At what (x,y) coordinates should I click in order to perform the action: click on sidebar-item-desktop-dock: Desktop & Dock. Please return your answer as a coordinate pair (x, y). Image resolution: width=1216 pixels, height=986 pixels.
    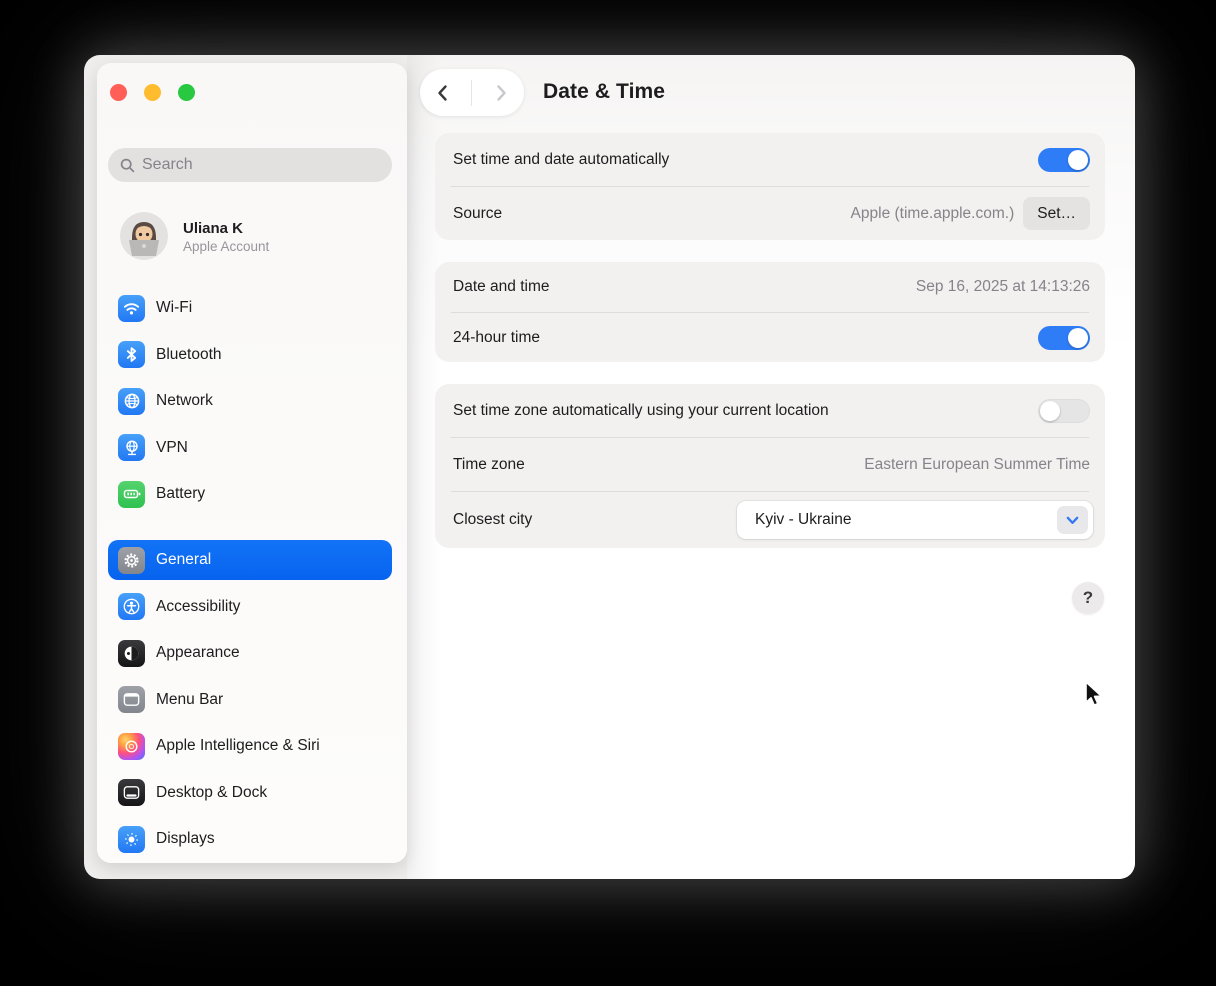
    Looking at the image, I should click on (250, 793).